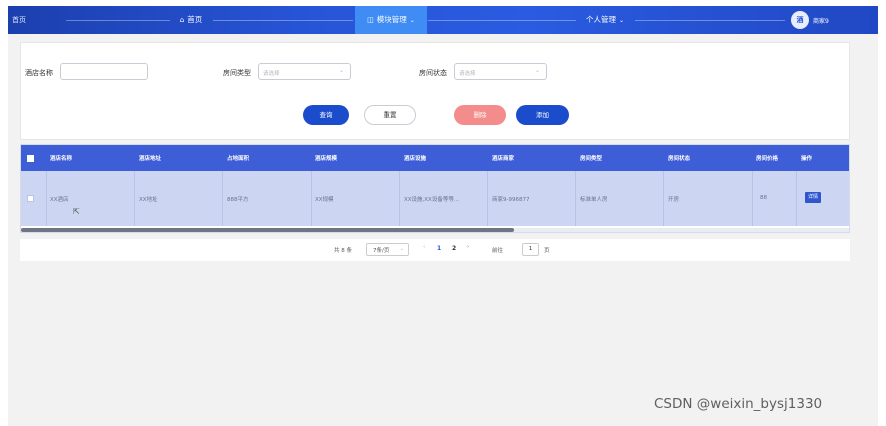 This screenshot has height=426, width=886. What do you see at coordinates (500, 71) in the screenshot?
I see `room-status-select: 请选择 ⌄` at bounding box center [500, 71].